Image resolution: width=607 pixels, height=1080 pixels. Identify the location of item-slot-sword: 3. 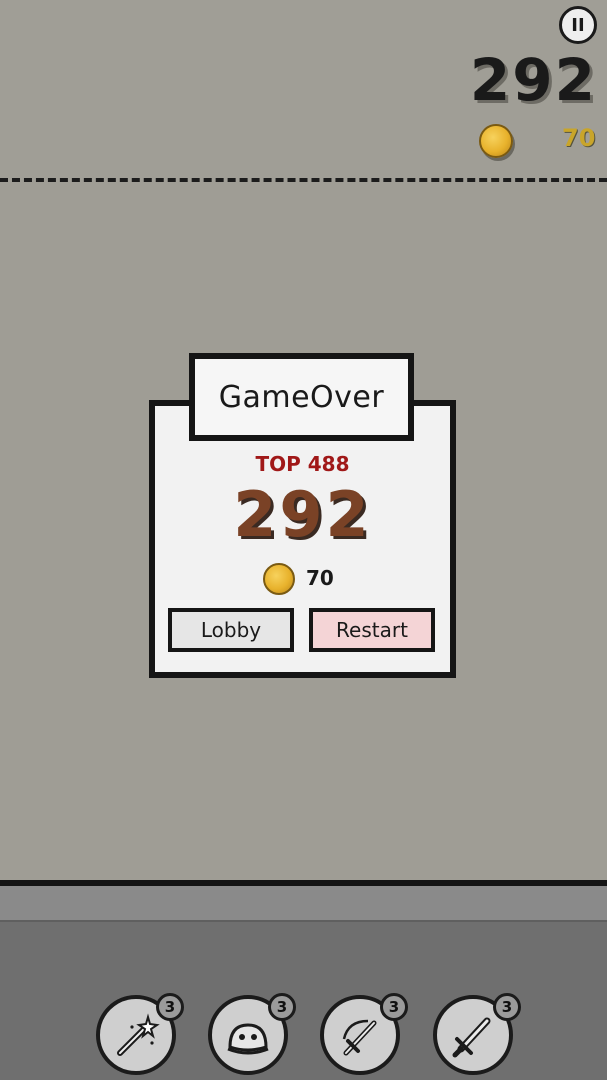
(477, 1034).